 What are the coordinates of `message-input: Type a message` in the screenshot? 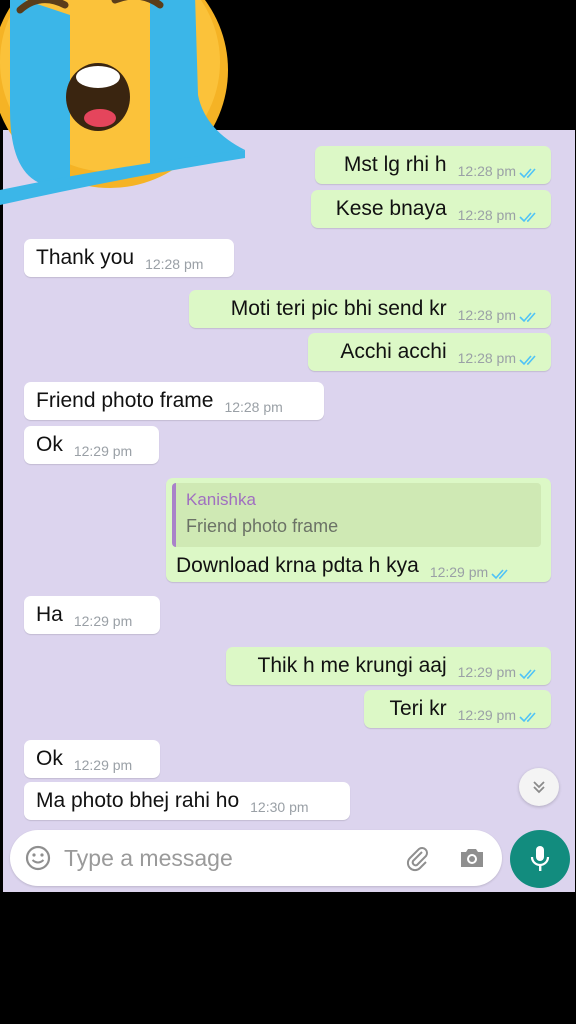 It's located at (233, 858).